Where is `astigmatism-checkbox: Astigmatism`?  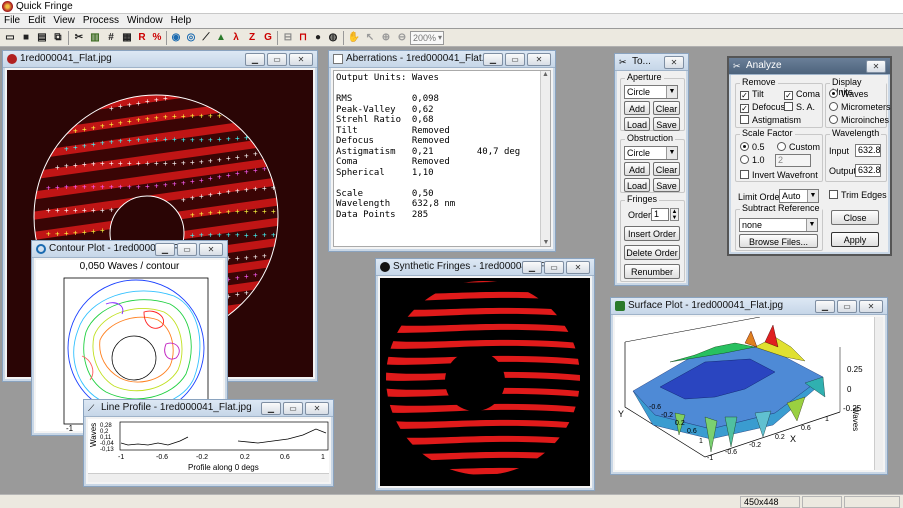 astigmatism-checkbox: Astigmatism is located at coordinates (770, 120).